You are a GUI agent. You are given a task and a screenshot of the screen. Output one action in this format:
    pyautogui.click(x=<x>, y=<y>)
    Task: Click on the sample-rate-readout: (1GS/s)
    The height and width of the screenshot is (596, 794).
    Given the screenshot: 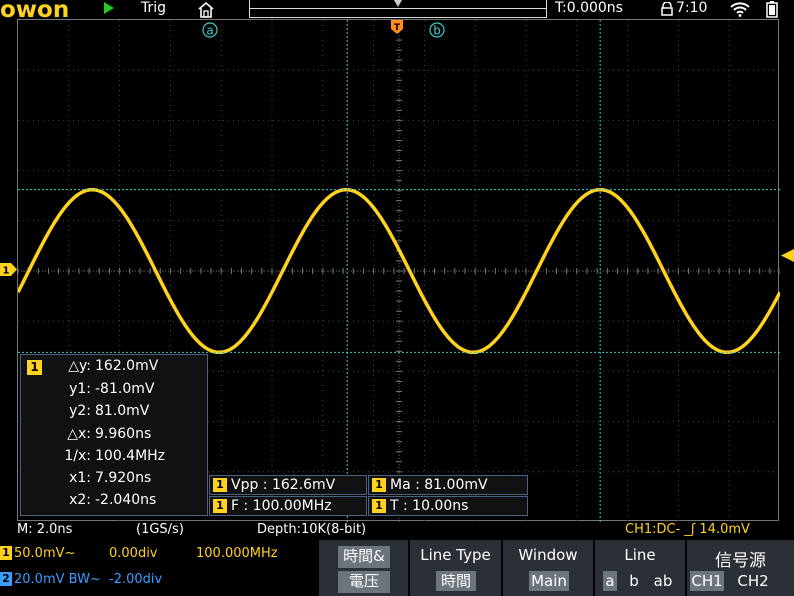 What is the action you would take?
    pyautogui.click(x=160, y=529)
    